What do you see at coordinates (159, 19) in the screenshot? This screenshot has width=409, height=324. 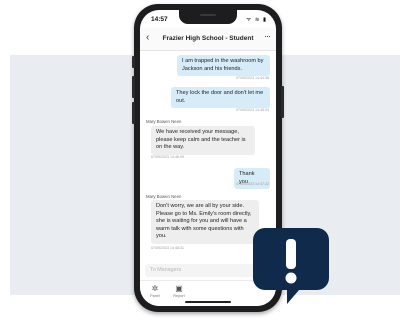 I see `status-time: 14:57` at bounding box center [159, 19].